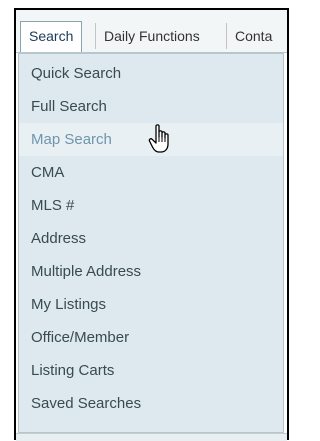  Describe the element at coordinates (151, 73) in the screenshot. I see `menu-item-quick-search: Quick Search` at that location.